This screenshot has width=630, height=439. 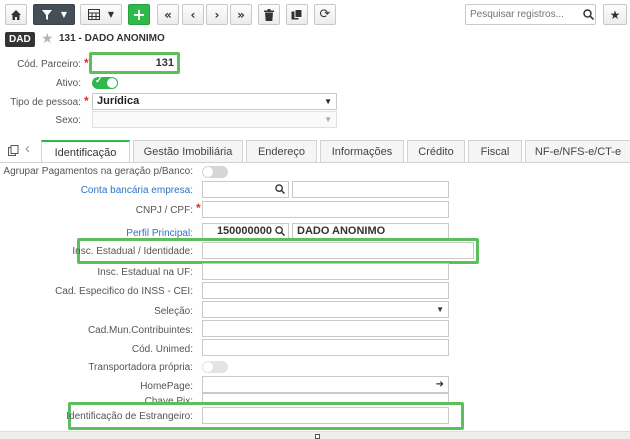 What do you see at coordinates (162, 349) in the screenshot?
I see `cod-unimed-label: Cód. Unimed:` at bounding box center [162, 349].